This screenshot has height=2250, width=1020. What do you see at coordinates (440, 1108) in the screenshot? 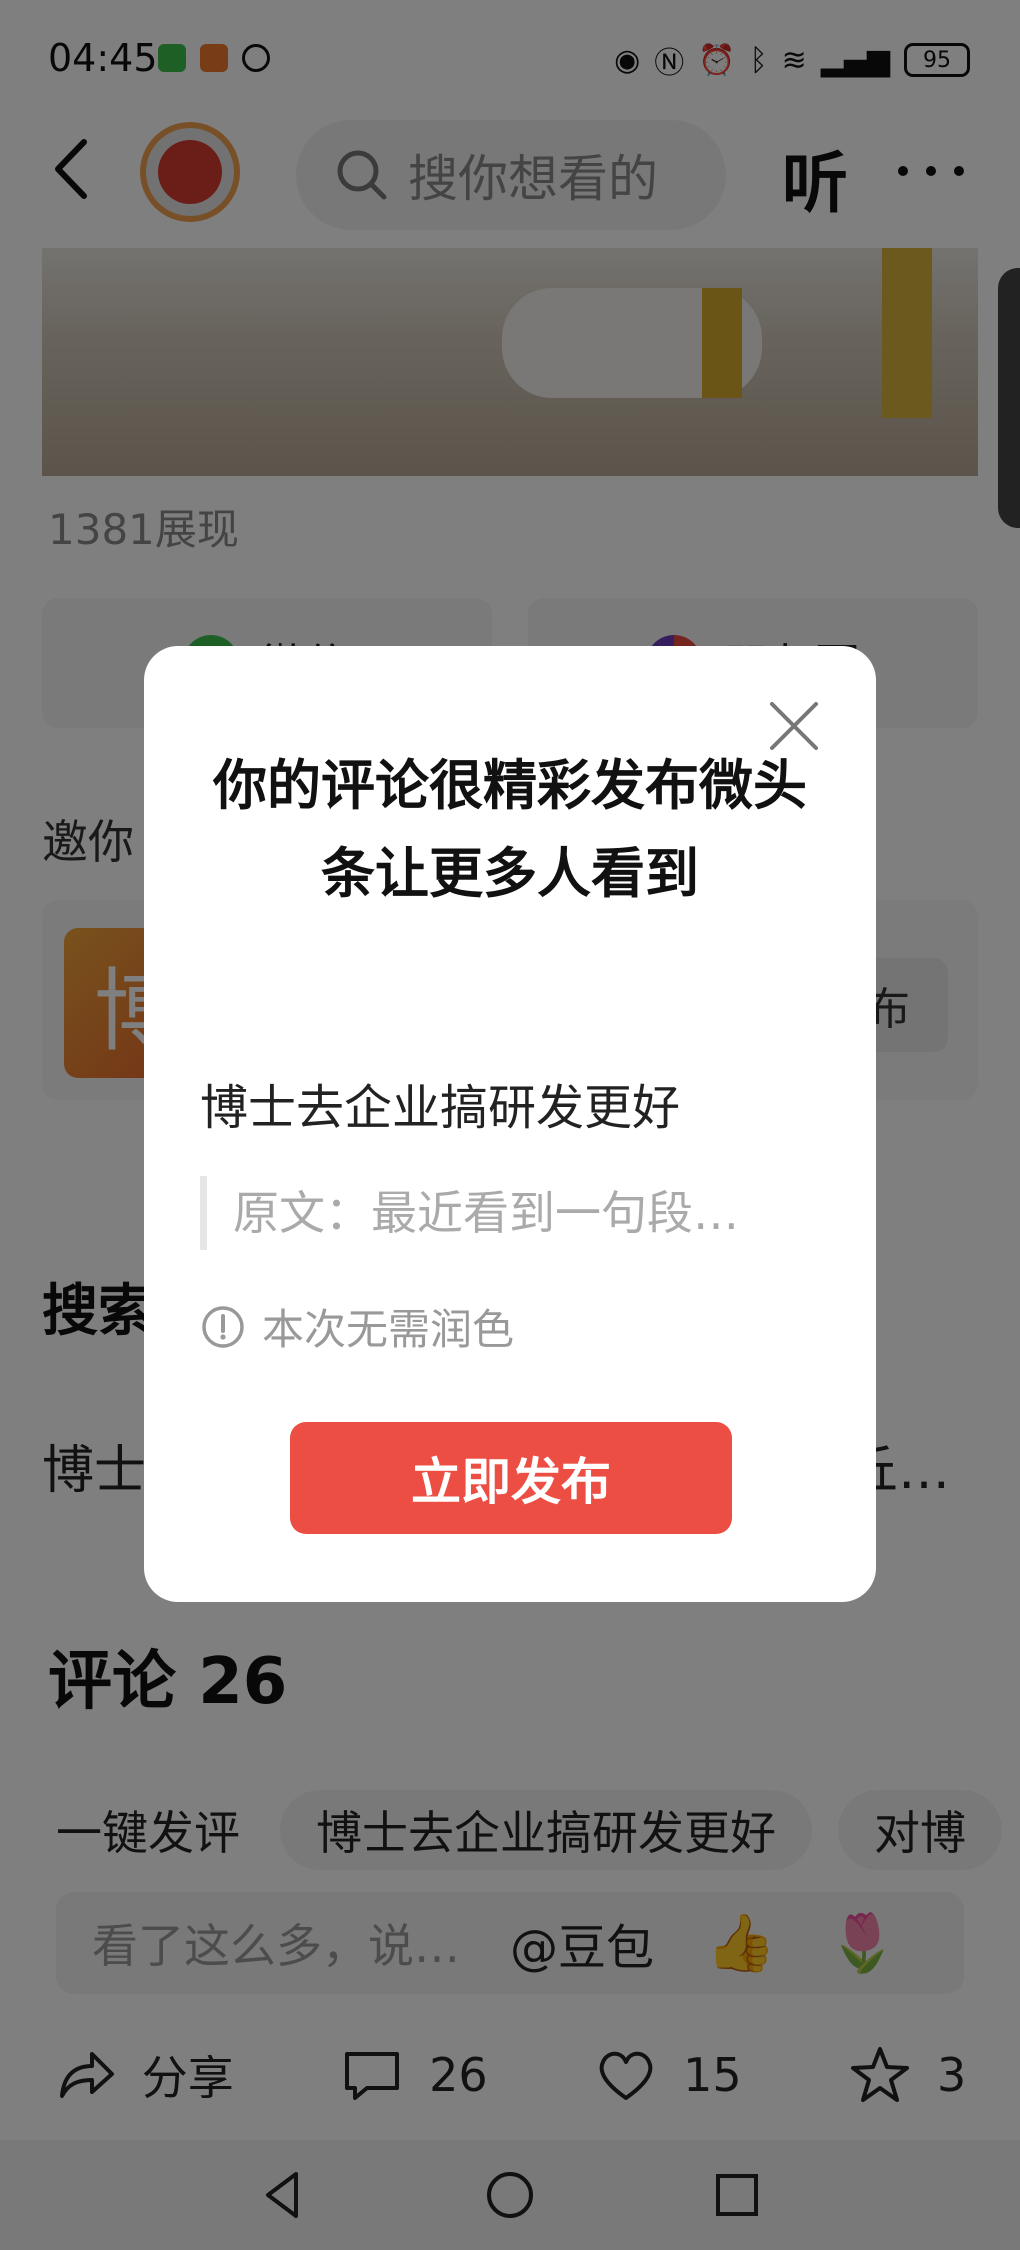
I see `comment-text: 博士去企业搞研发更好` at bounding box center [440, 1108].